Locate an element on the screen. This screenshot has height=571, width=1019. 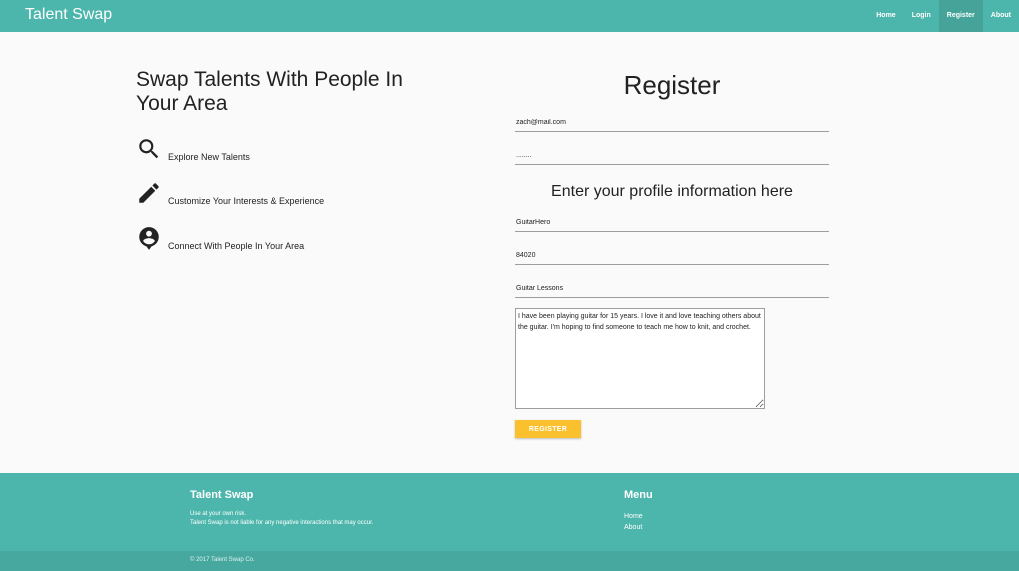
username-input is located at coordinates (672, 223).